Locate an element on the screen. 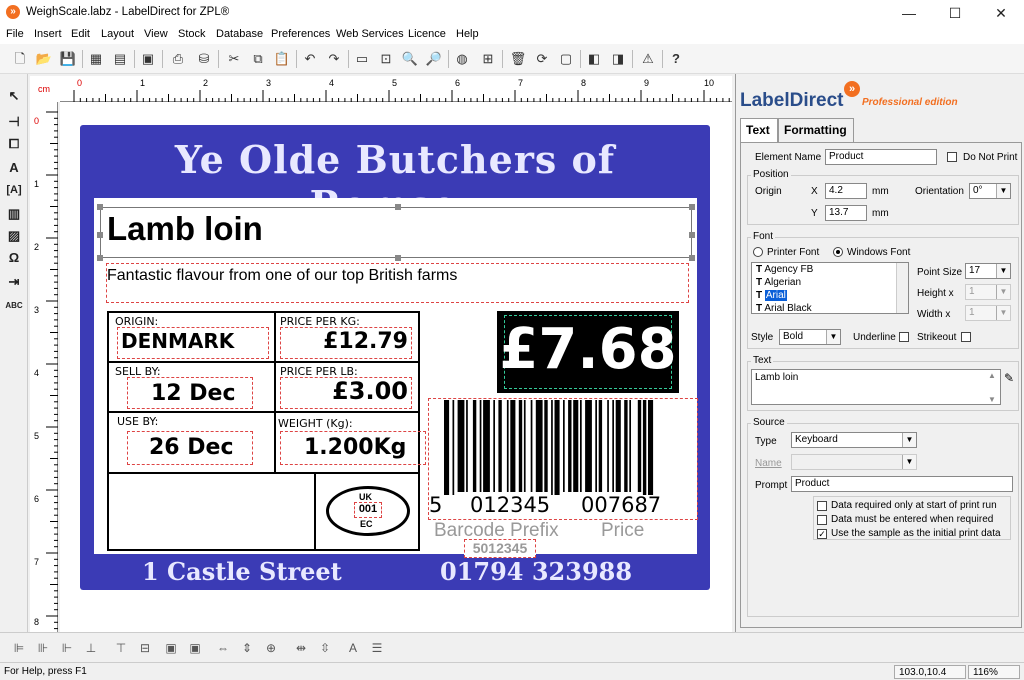 This screenshot has height=680, width=1024. bring-front-icon: ◧ is located at coordinates (594, 59).